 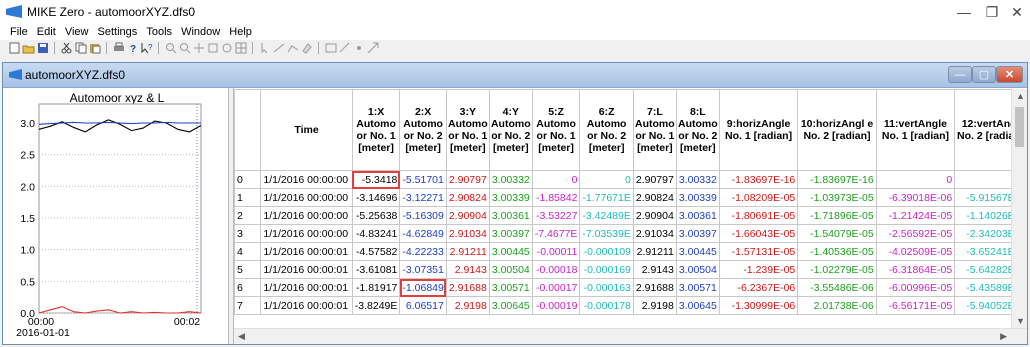 I want to click on row-index-cell: 4, so click(x=248, y=251).